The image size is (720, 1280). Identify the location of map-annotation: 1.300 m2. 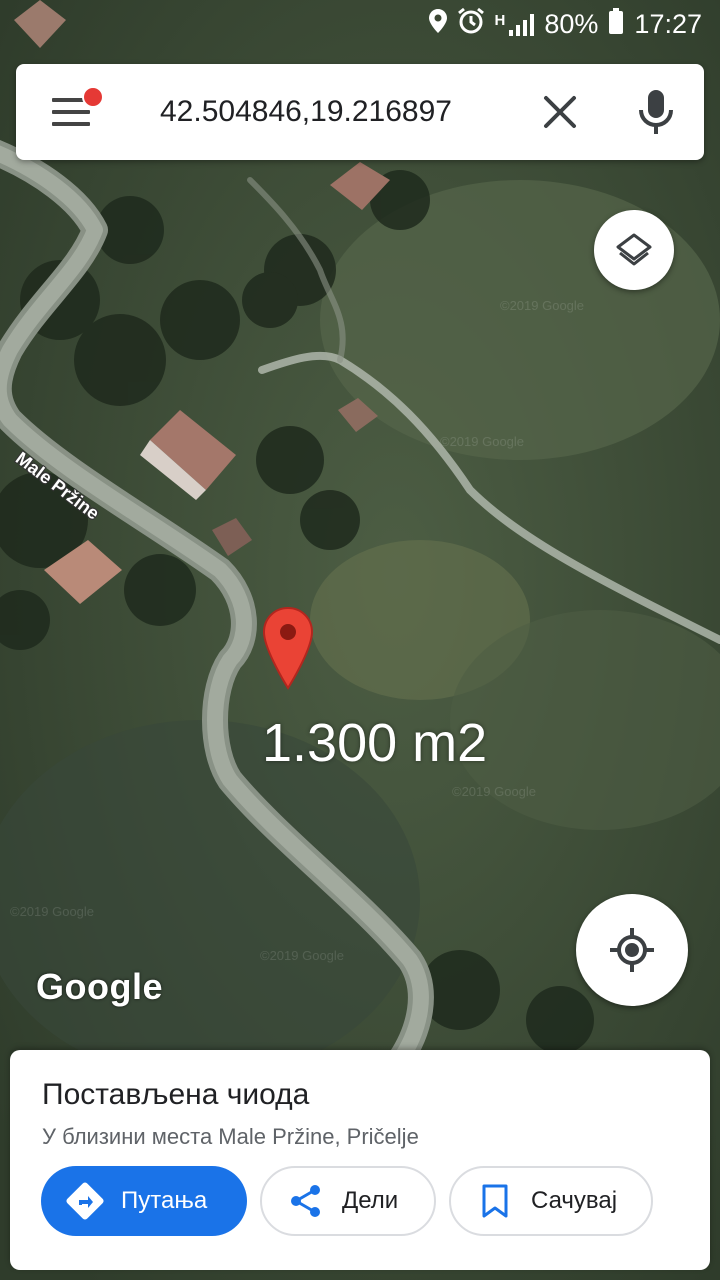
(375, 743).